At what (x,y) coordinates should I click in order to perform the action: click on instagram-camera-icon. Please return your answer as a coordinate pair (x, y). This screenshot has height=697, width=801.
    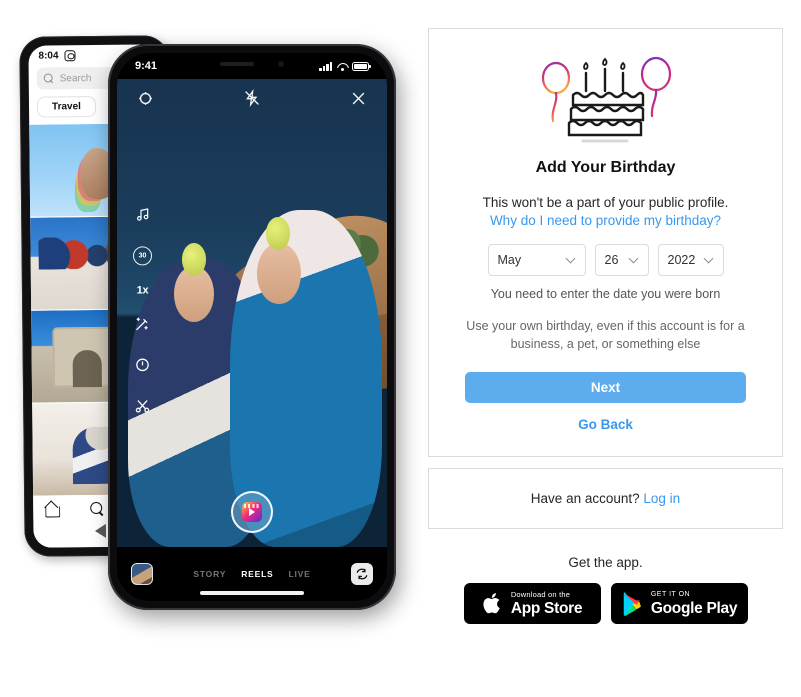
    Looking at the image, I should click on (70, 55).